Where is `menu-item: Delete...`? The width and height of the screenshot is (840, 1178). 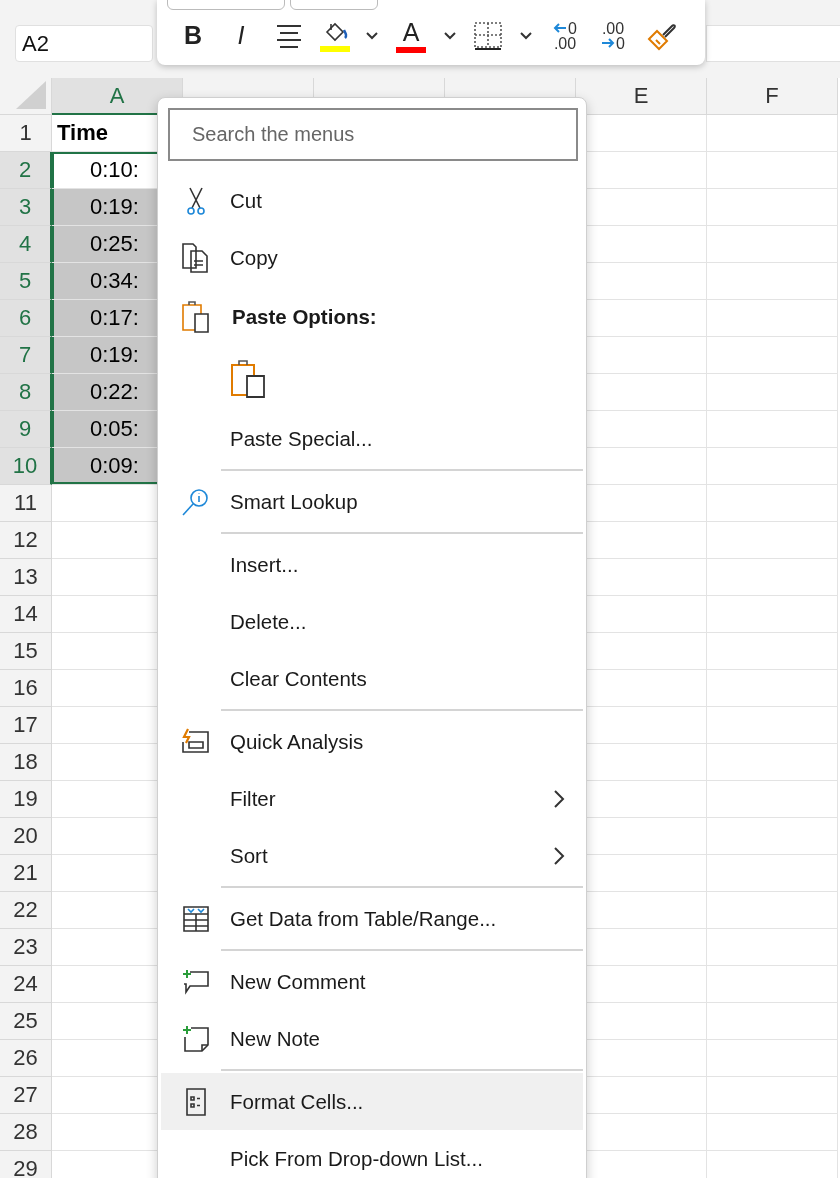 menu-item: Delete... is located at coordinates (372, 621).